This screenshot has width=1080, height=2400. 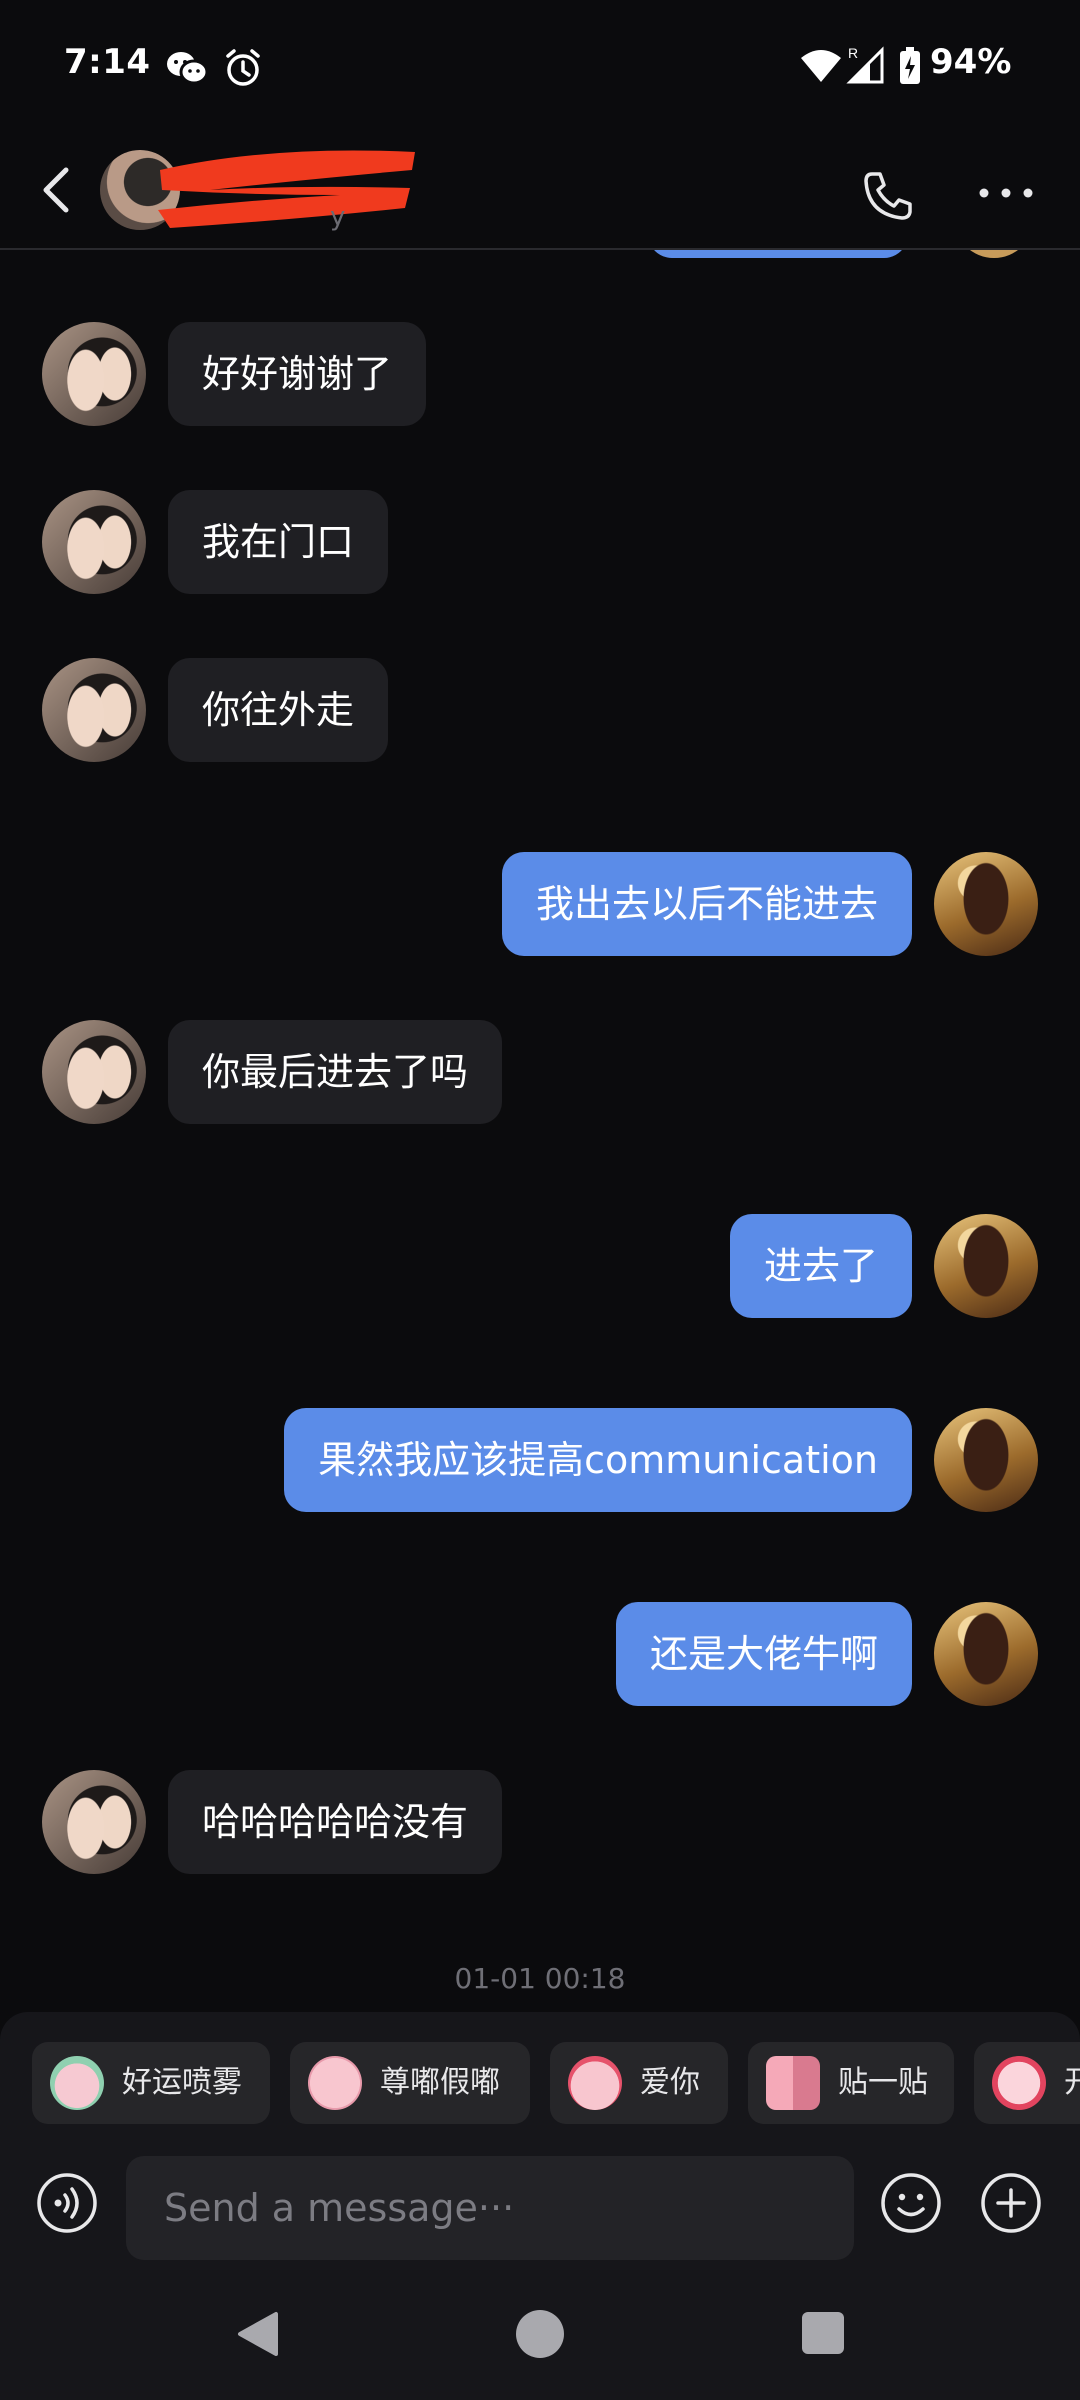 I want to click on pig-face-emoji-icon, so click(x=335, y=2083).